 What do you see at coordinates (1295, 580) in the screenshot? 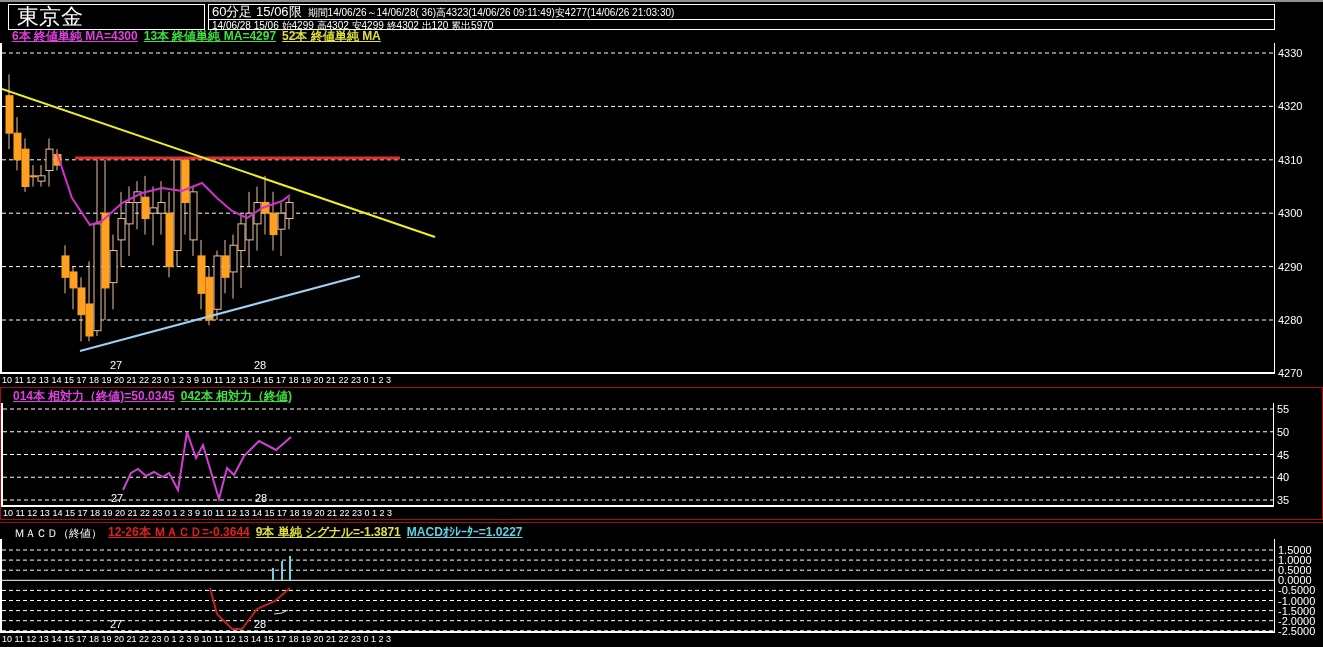
I see `axis-label: 0.0000` at bounding box center [1295, 580].